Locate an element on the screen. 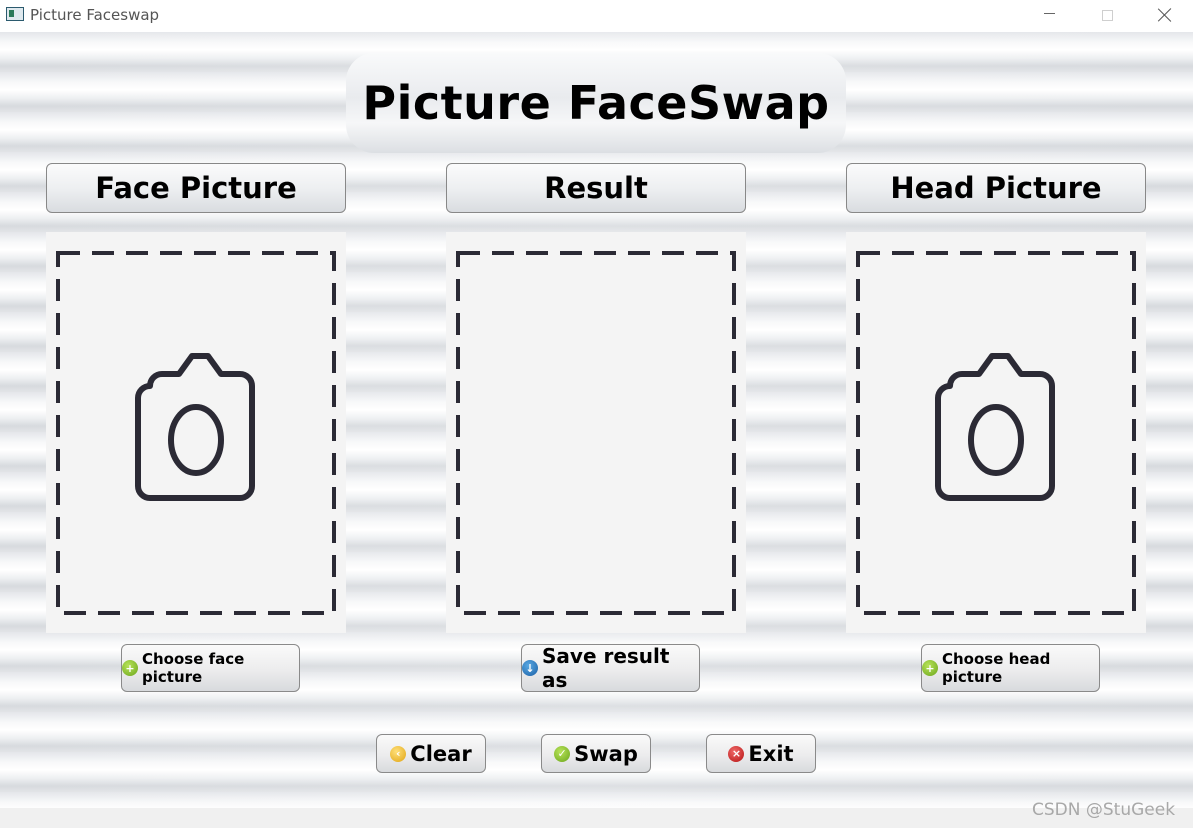 This screenshot has height=828, width=1193. bottom-strip is located at coordinates (596, 818).